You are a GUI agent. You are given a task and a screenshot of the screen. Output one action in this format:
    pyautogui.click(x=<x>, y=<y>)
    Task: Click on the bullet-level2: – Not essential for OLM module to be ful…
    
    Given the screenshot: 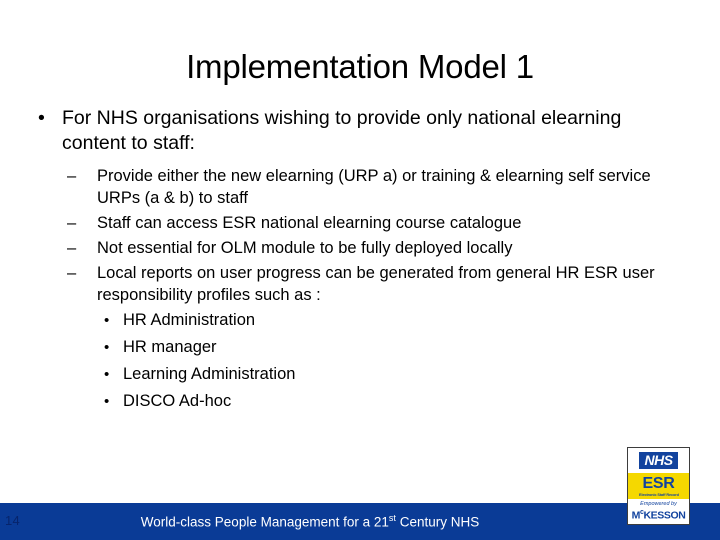 What is the action you would take?
    pyautogui.click(x=350, y=248)
    